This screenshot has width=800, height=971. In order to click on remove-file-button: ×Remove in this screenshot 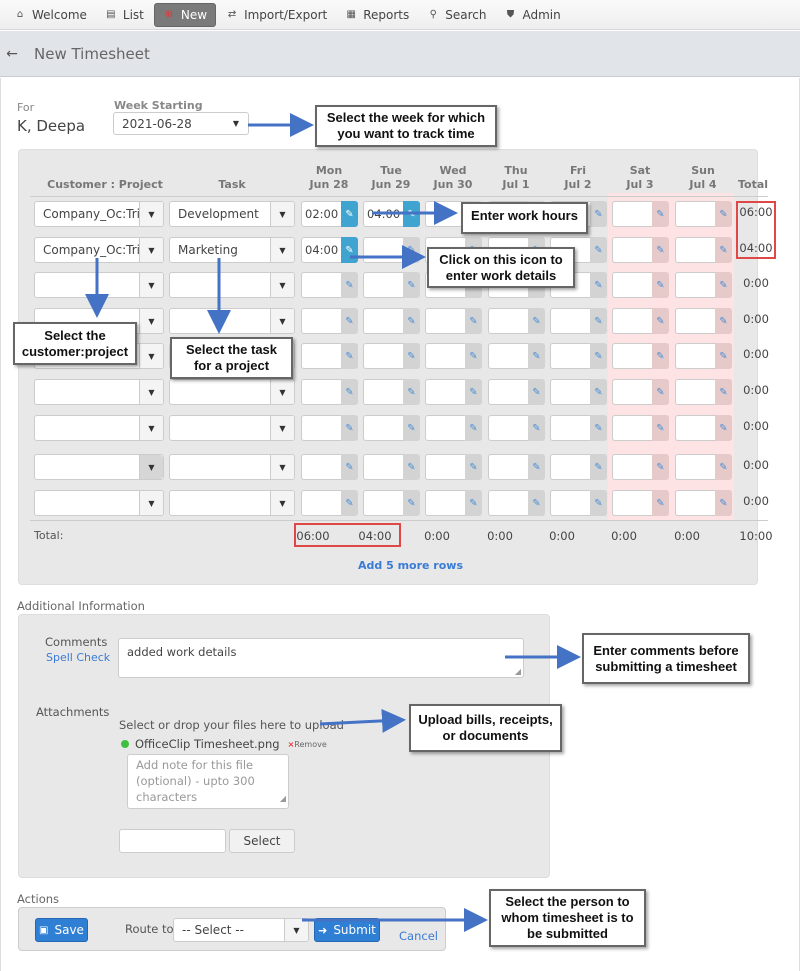, I will do `click(307, 744)`.